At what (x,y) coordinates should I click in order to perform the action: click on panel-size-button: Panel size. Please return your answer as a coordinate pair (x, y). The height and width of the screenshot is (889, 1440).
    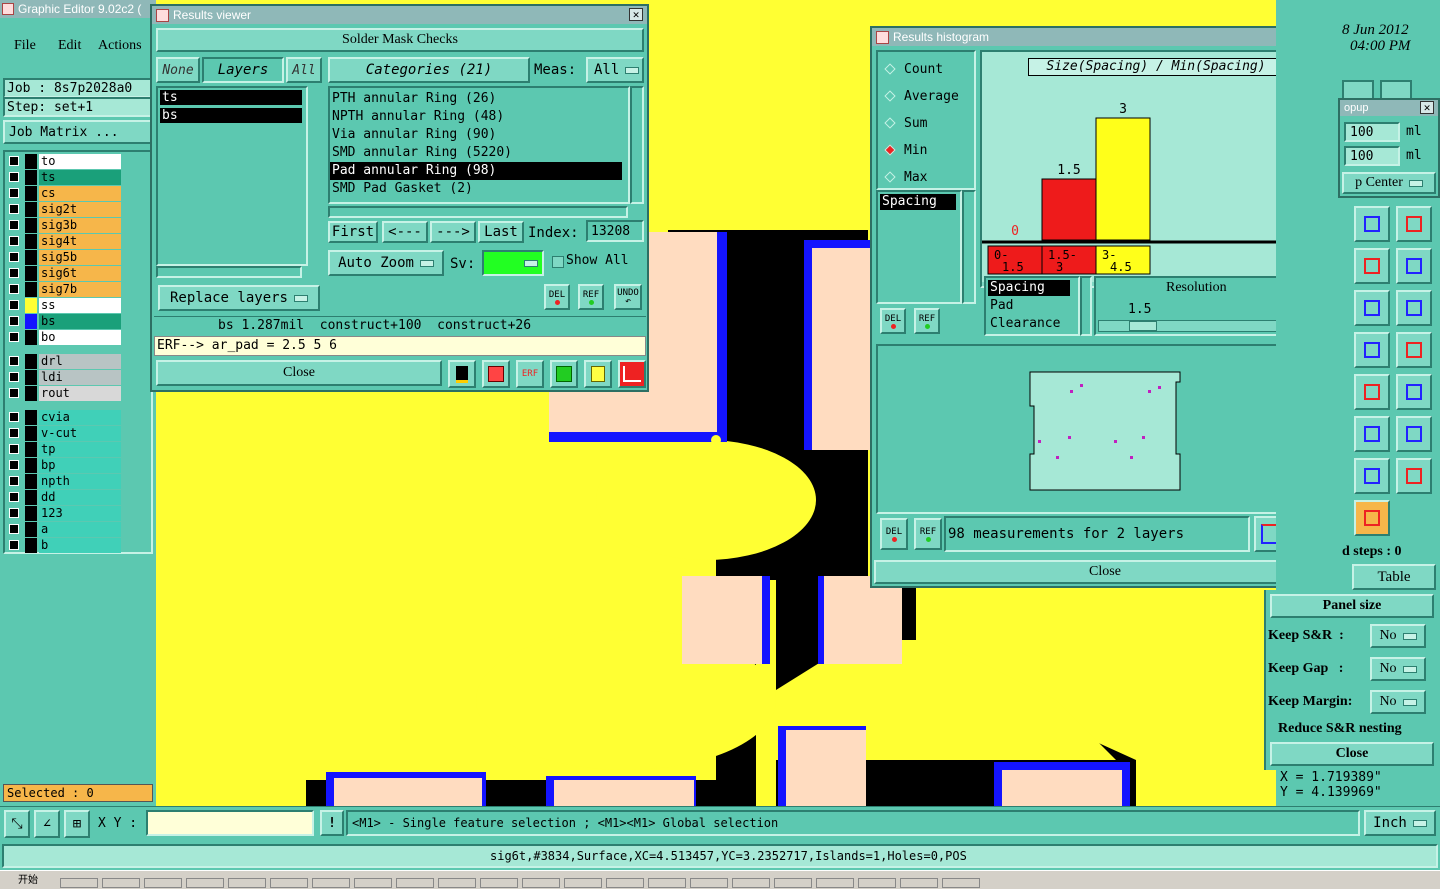
    Looking at the image, I should click on (1352, 606).